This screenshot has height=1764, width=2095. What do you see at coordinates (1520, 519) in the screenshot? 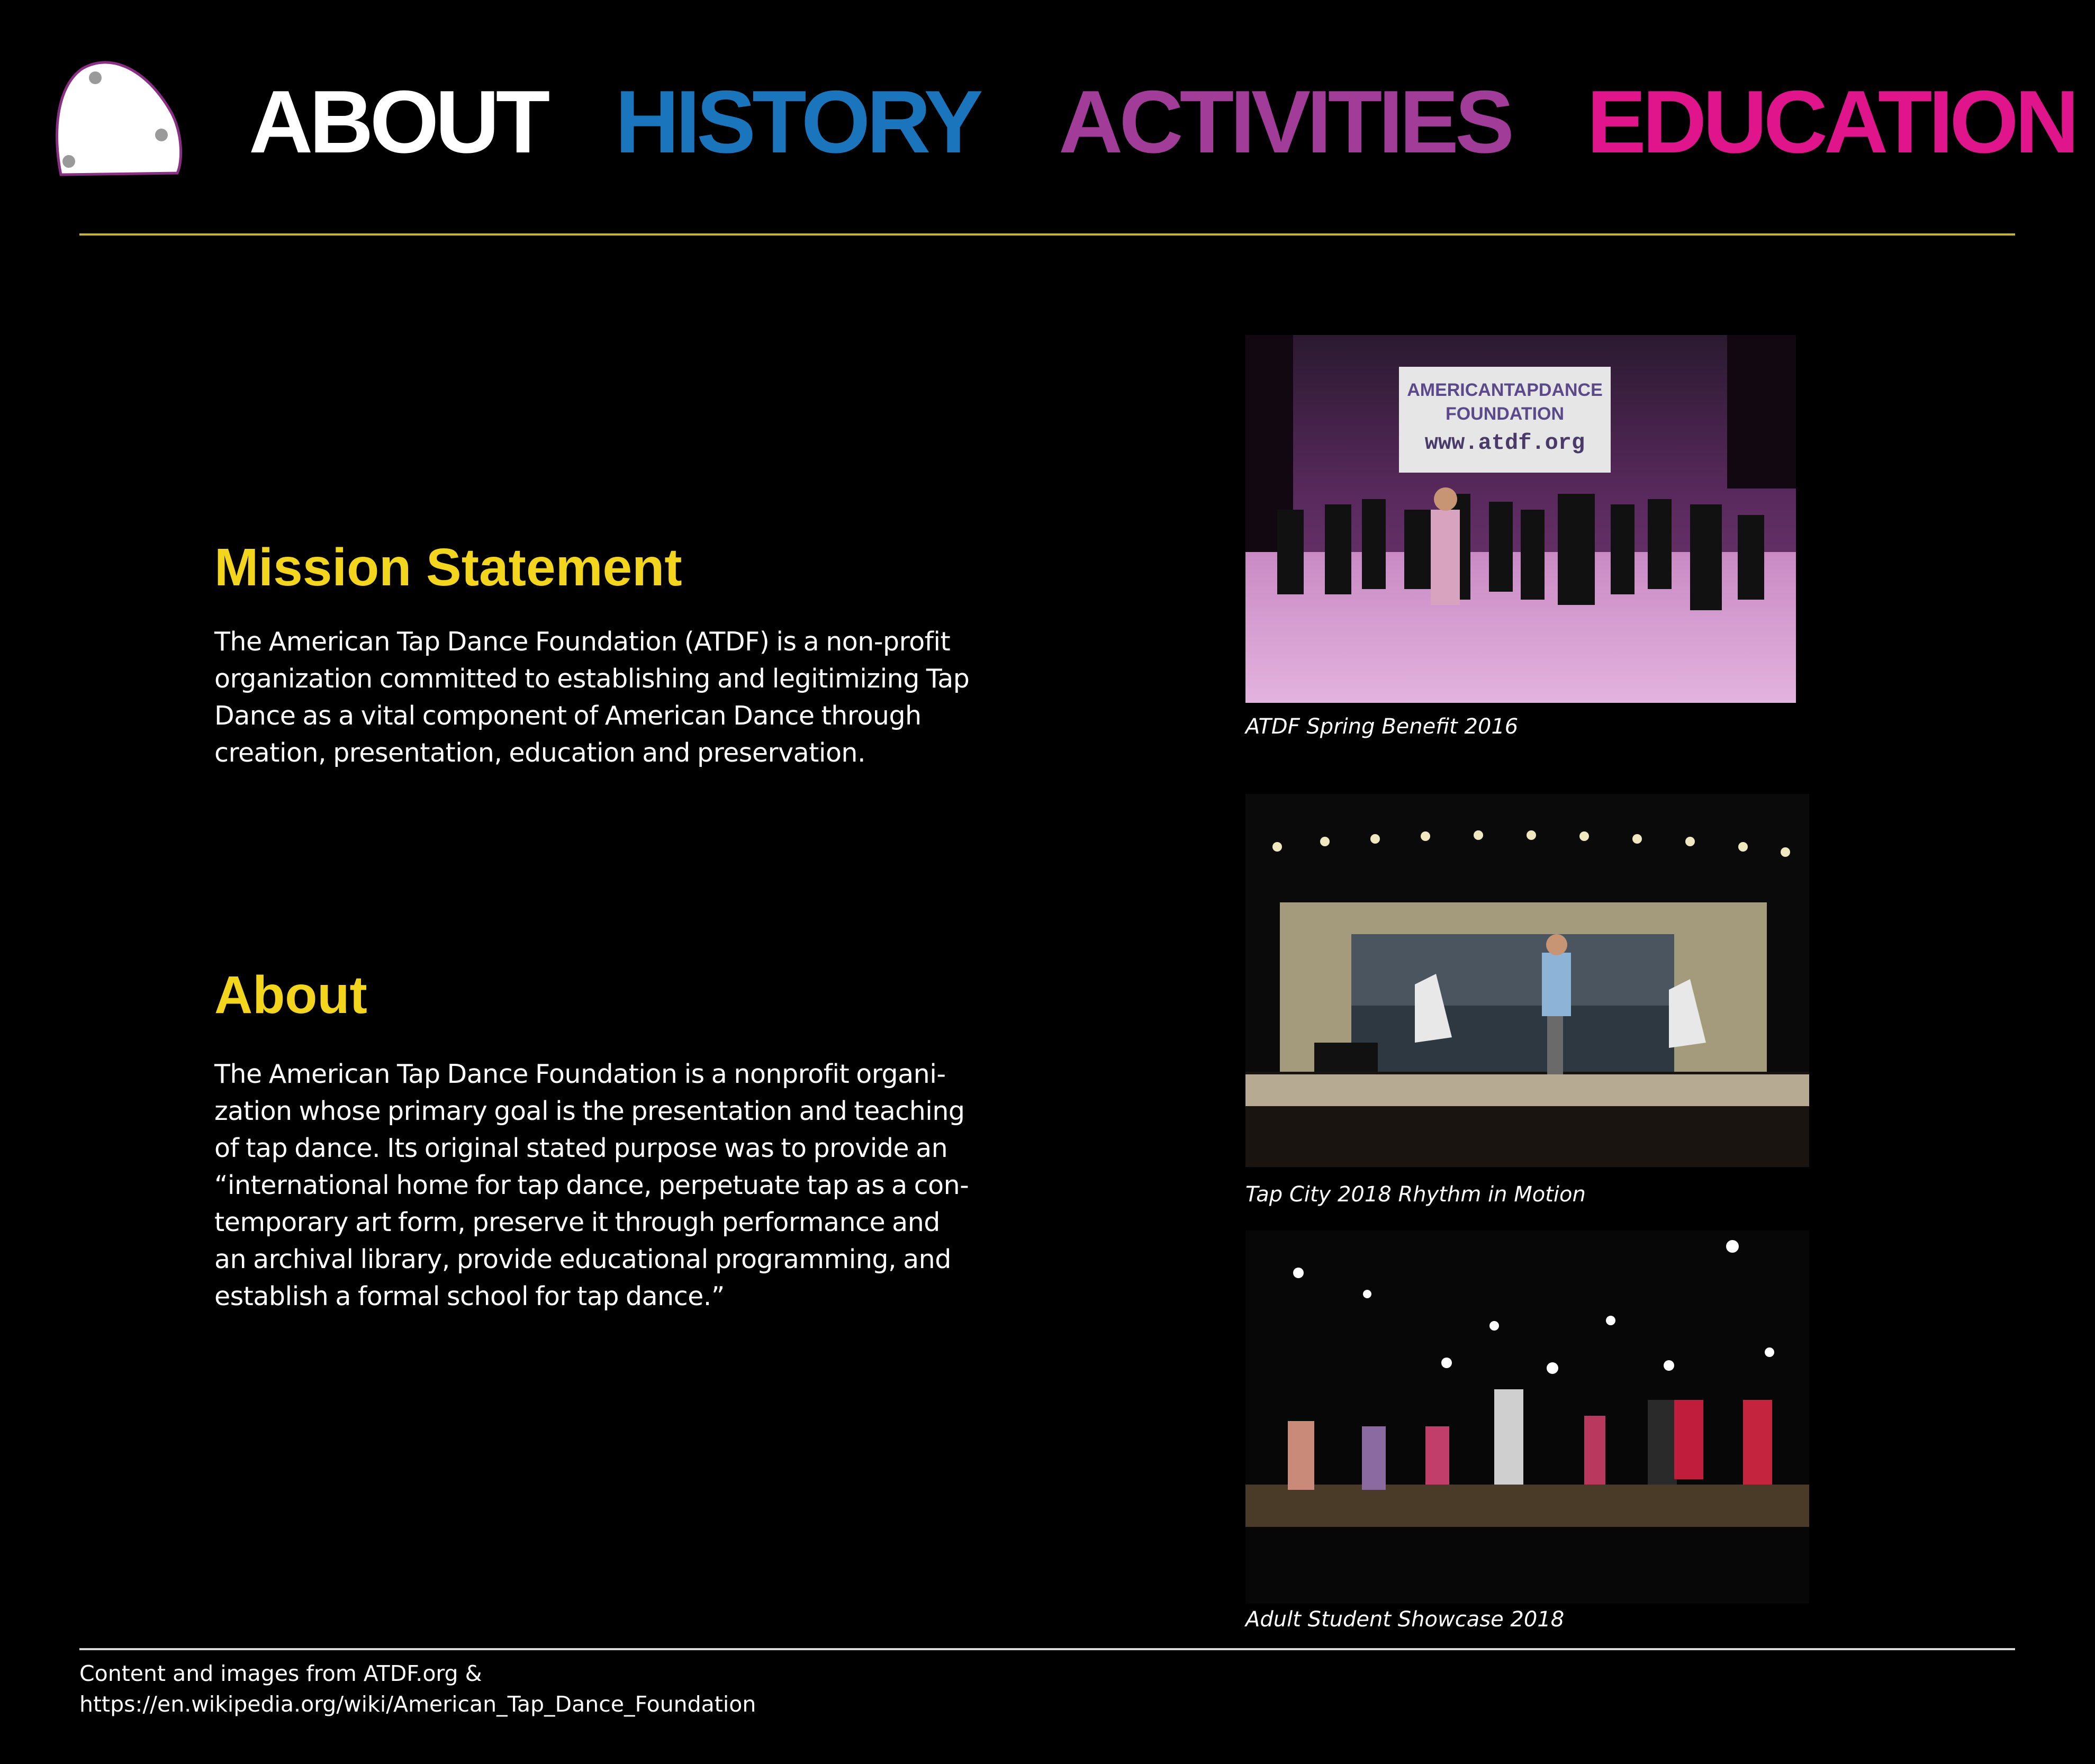
I see `photo-spring-benefit: AMERICANTAPDANCE FOUNDATION www.atdf.org` at bounding box center [1520, 519].